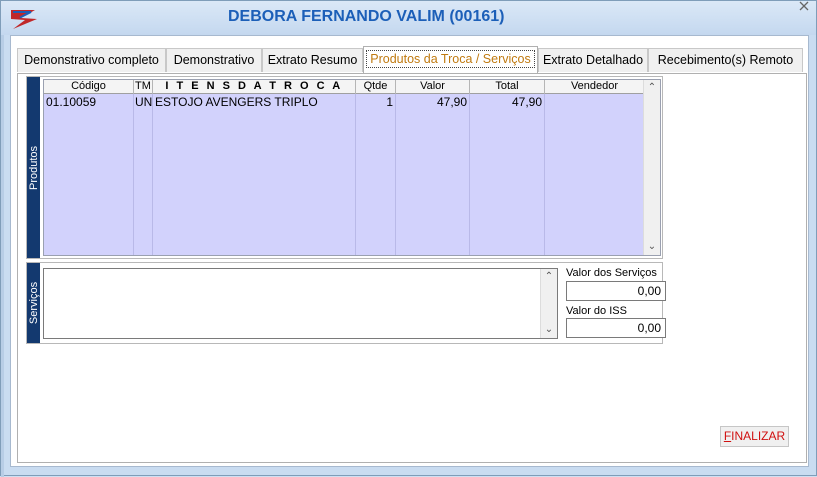 The width and height of the screenshot is (817, 477). What do you see at coordinates (89, 87) in the screenshot?
I see `col-header-codigo: Código` at bounding box center [89, 87].